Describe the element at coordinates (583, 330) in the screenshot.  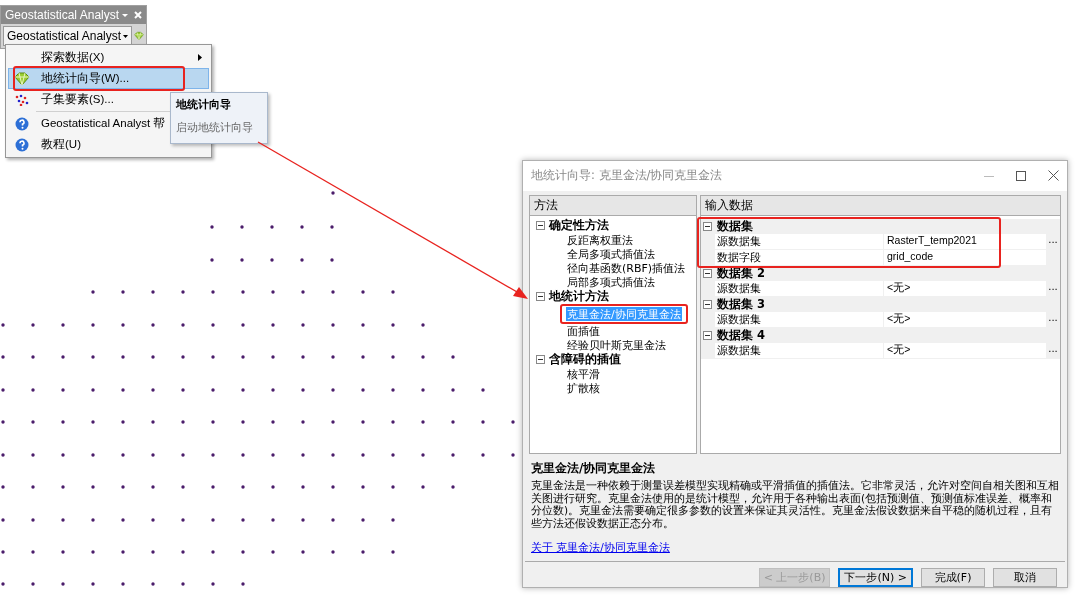
I see `tree-item: 面插值` at that location.